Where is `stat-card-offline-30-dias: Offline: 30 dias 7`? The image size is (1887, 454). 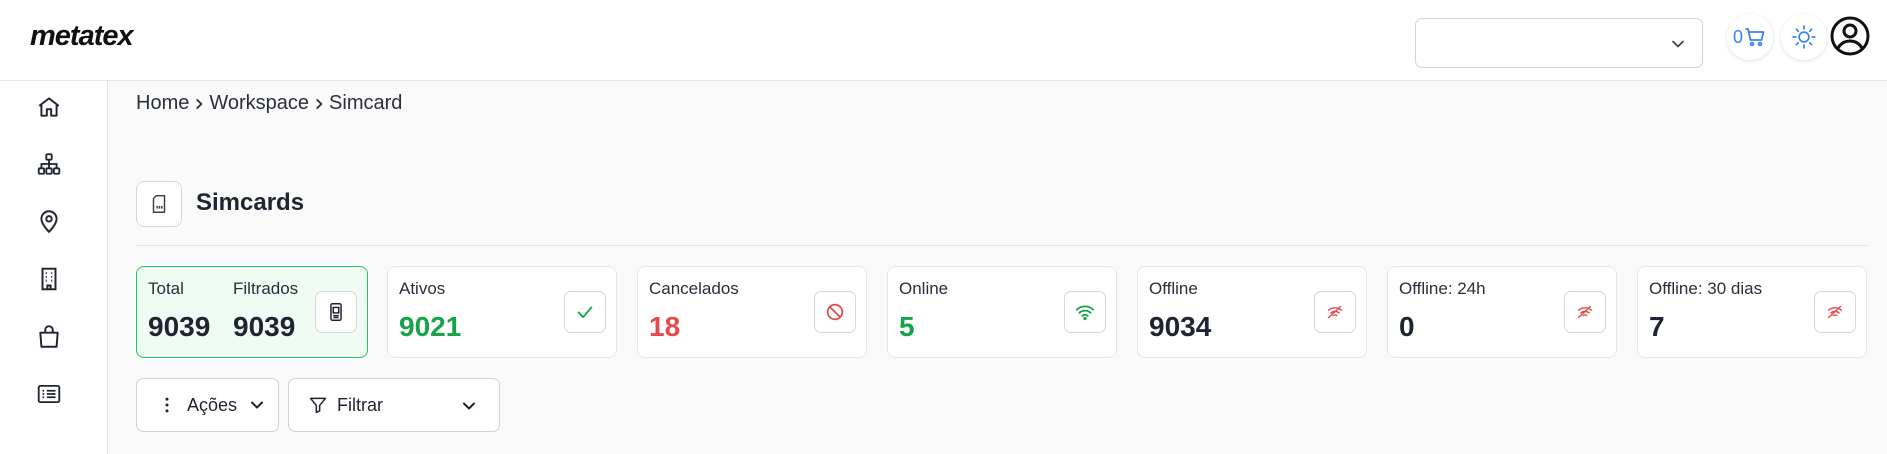
stat-card-offline-30-dias: Offline: 30 dias 7 is located at coordinates (1752, 312).